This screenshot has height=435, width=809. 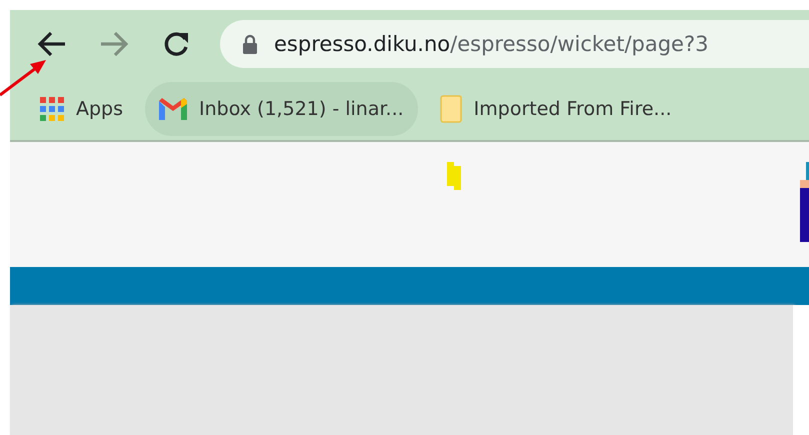 I want to click on url-text: espresso.diku.no/espresso/wicket/page?3, so click(x=491, y=44).